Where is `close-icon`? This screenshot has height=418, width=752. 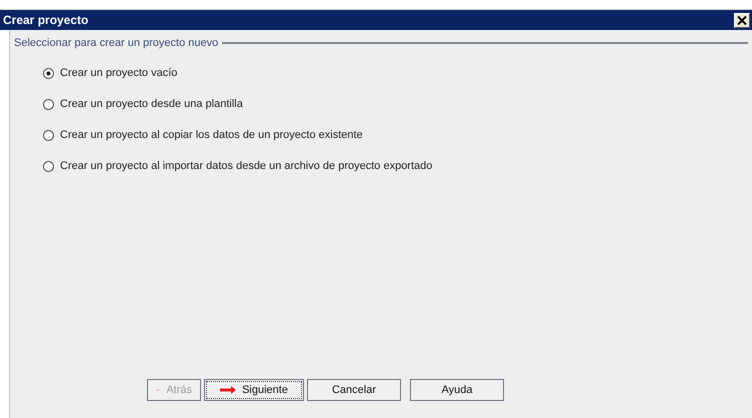
close-icon is located at coordinates (742, 20).